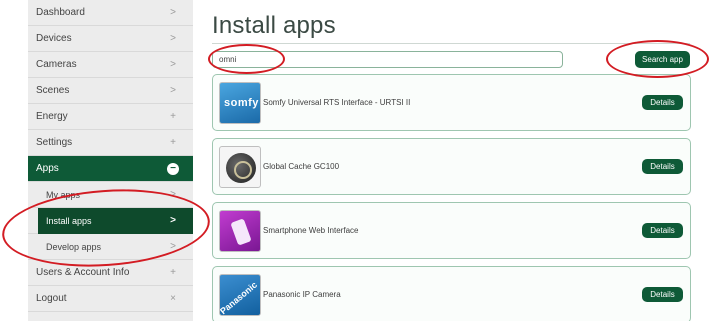 The width and height of the screenshot is (713, 321). Describe the element at coordinates (274, 25) in the screenshot. I see `page-title: Install apps` at that location.